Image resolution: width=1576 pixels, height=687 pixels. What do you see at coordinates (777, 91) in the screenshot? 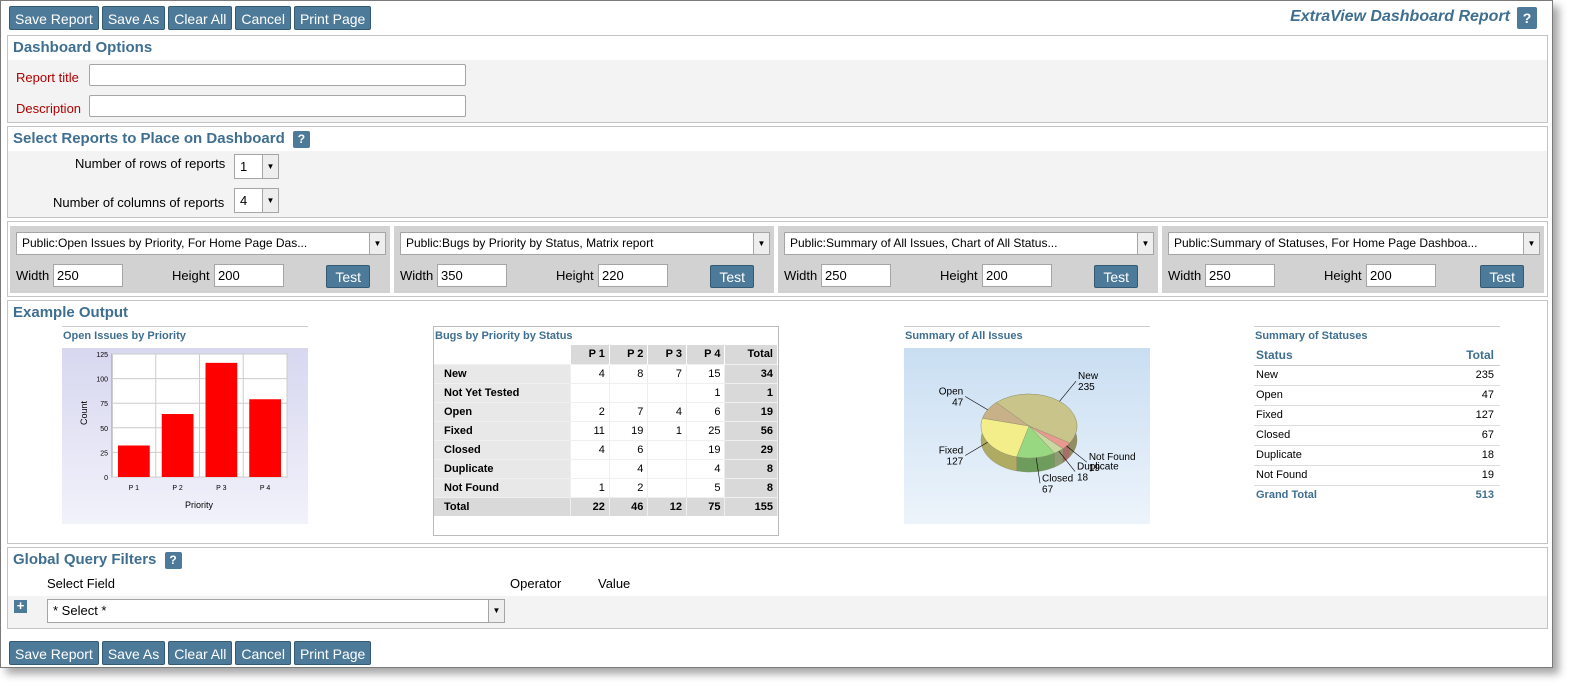
I see `dashboard-options-band: Report title Description` at bounding box center [777, 91].